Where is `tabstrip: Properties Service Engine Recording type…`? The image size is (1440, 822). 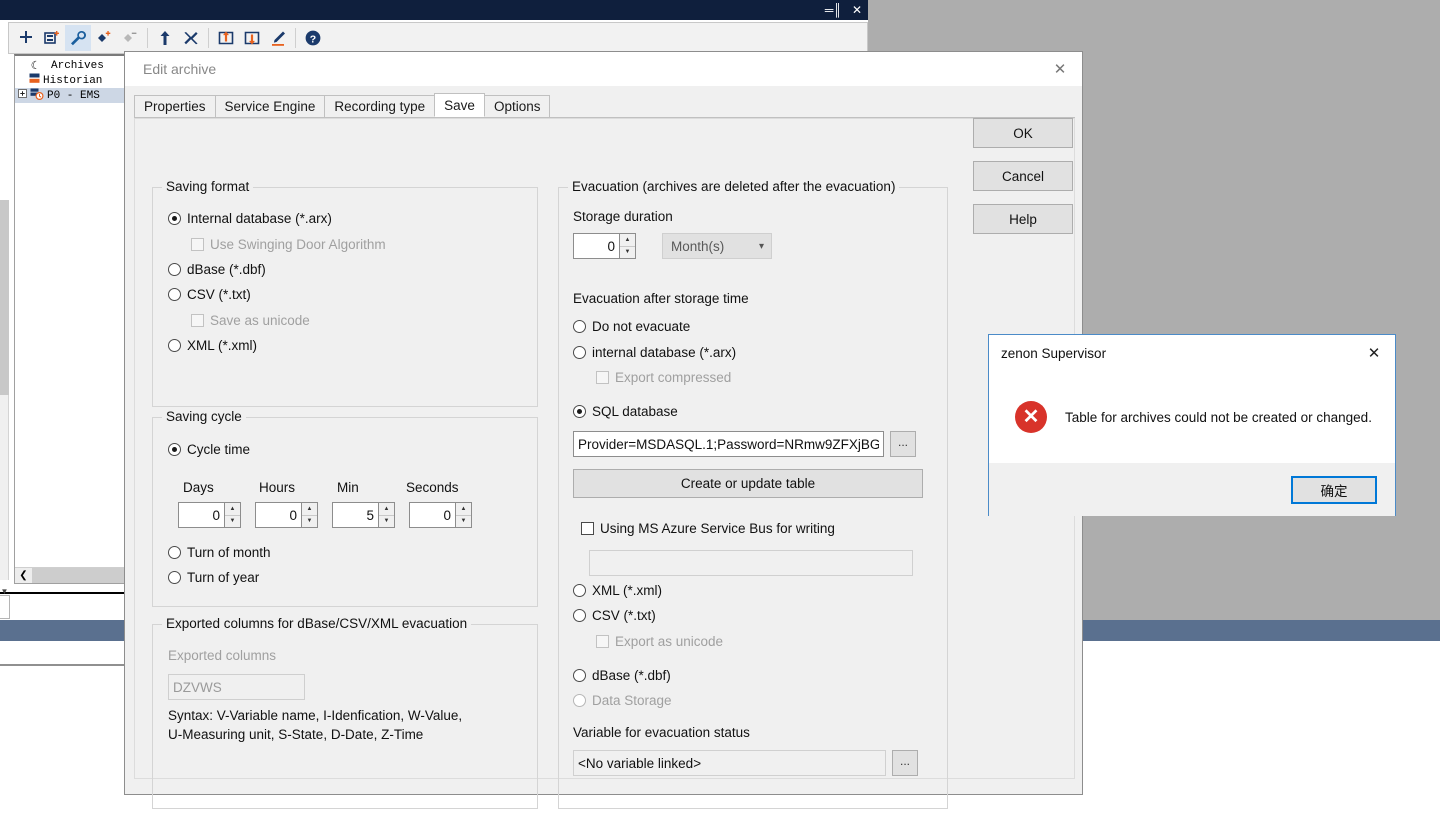
tabstrip: Properties Service Engine Recording type… is located at coordinates (604, 105).